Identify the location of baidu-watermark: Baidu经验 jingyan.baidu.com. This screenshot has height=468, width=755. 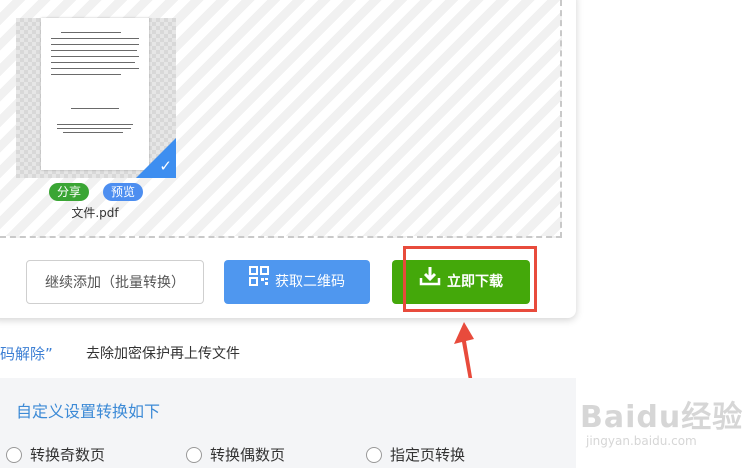
(661, 420).